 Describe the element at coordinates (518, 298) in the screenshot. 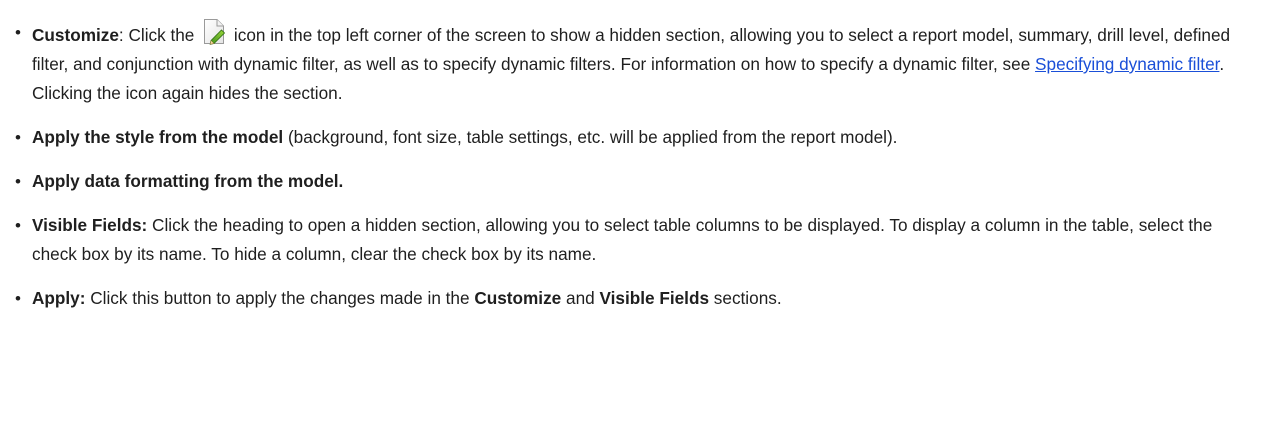

I see `term-customize-ref: Customize` at that location.